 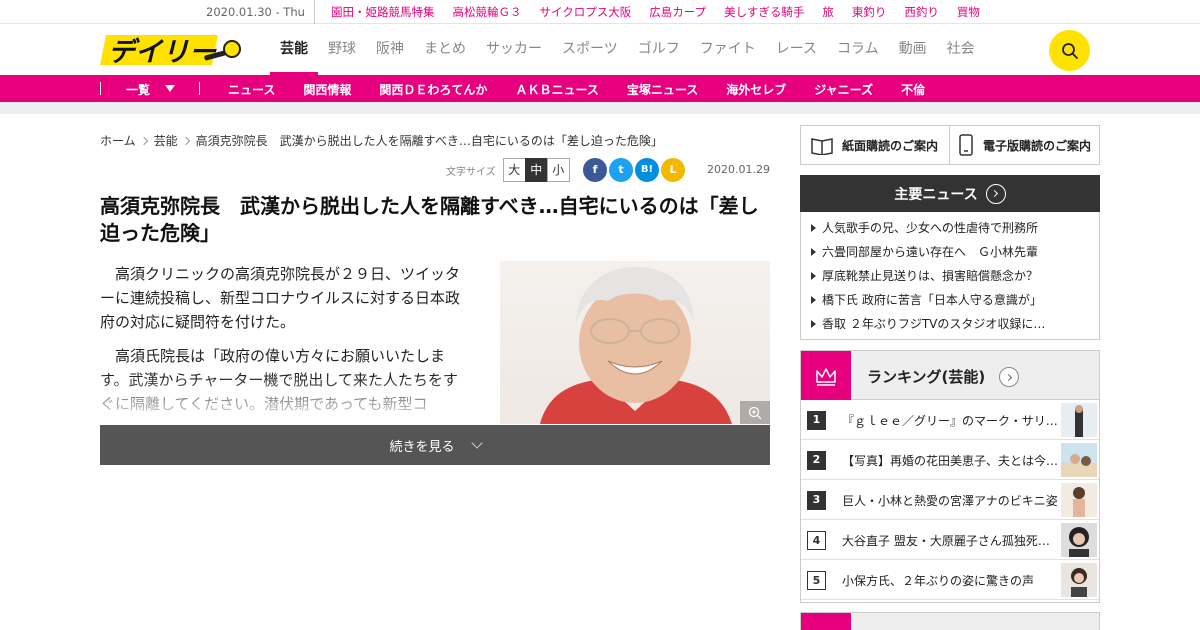 I want to click on rank-number: 5, so click(x=816, y=580).